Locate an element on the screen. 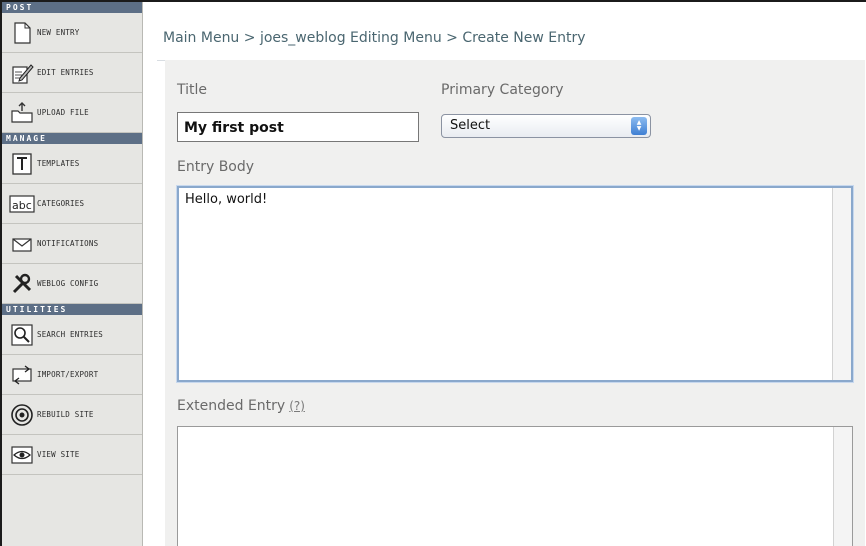 This screenshot has height=546, width=866. sidebar-item-templates: TEMPLATES is located at coordinates (72, 164).